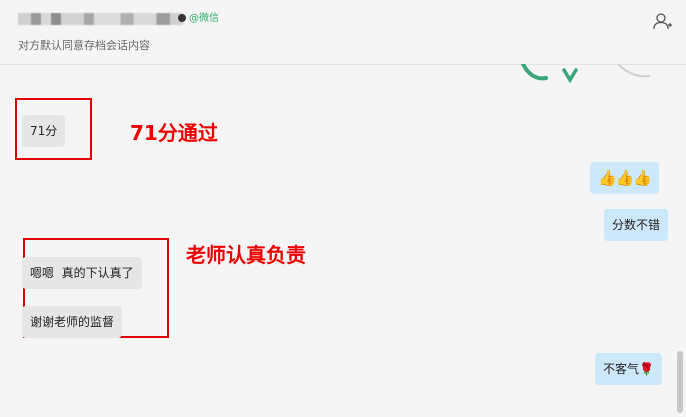 The height and width of the screenshot is (417, 686). Describe the element at coordinates (100, 19) in the screenshot. I see `contact-name-redacted` at that location.